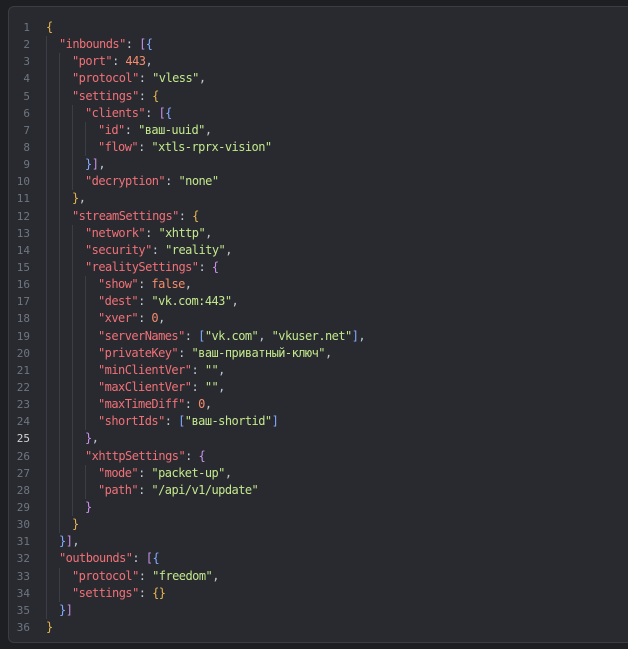 The height and width of the screenshot is (649, 628). What do you see at coordinates (26, 130) in the screenshot?
I see `line-number: 7` at bounding box center [26, 130].